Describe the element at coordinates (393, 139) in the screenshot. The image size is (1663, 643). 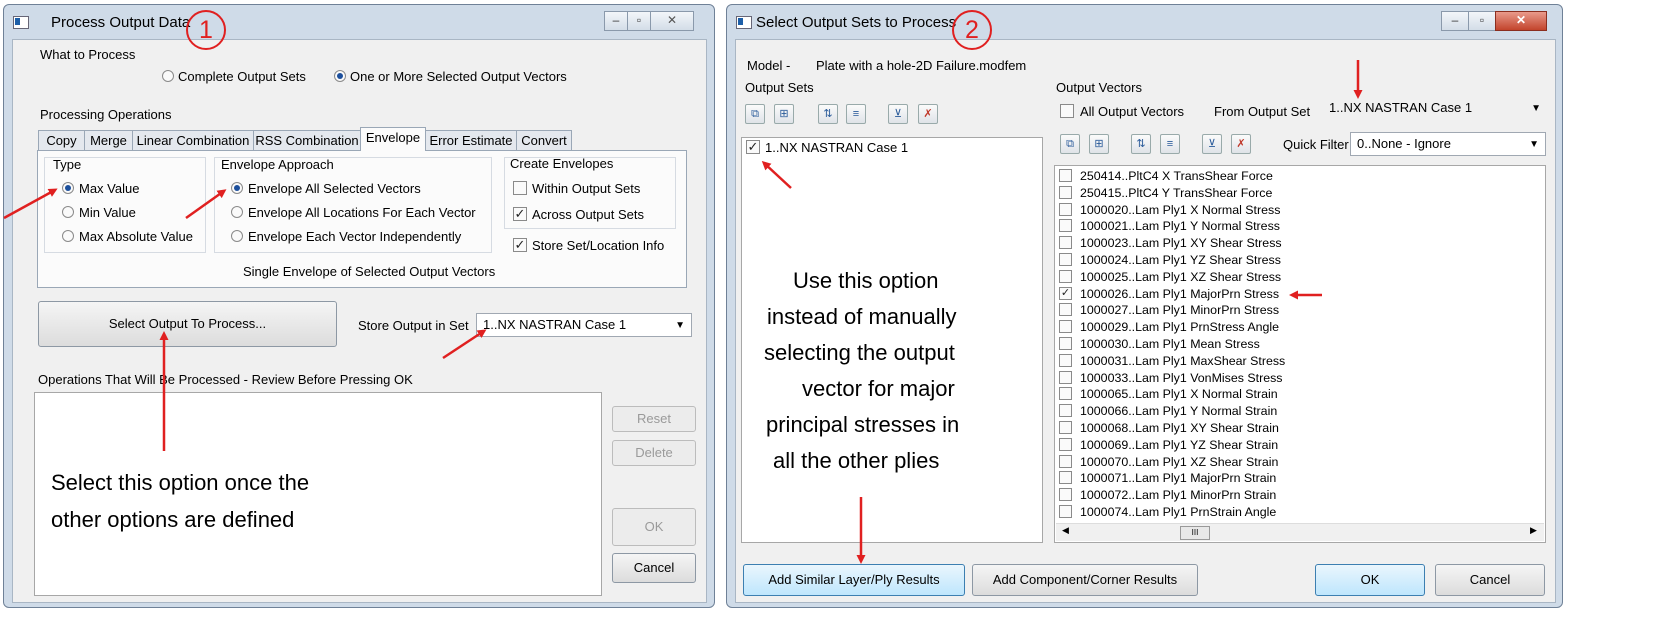
I see `tab-envelope: Envelope` at that location.